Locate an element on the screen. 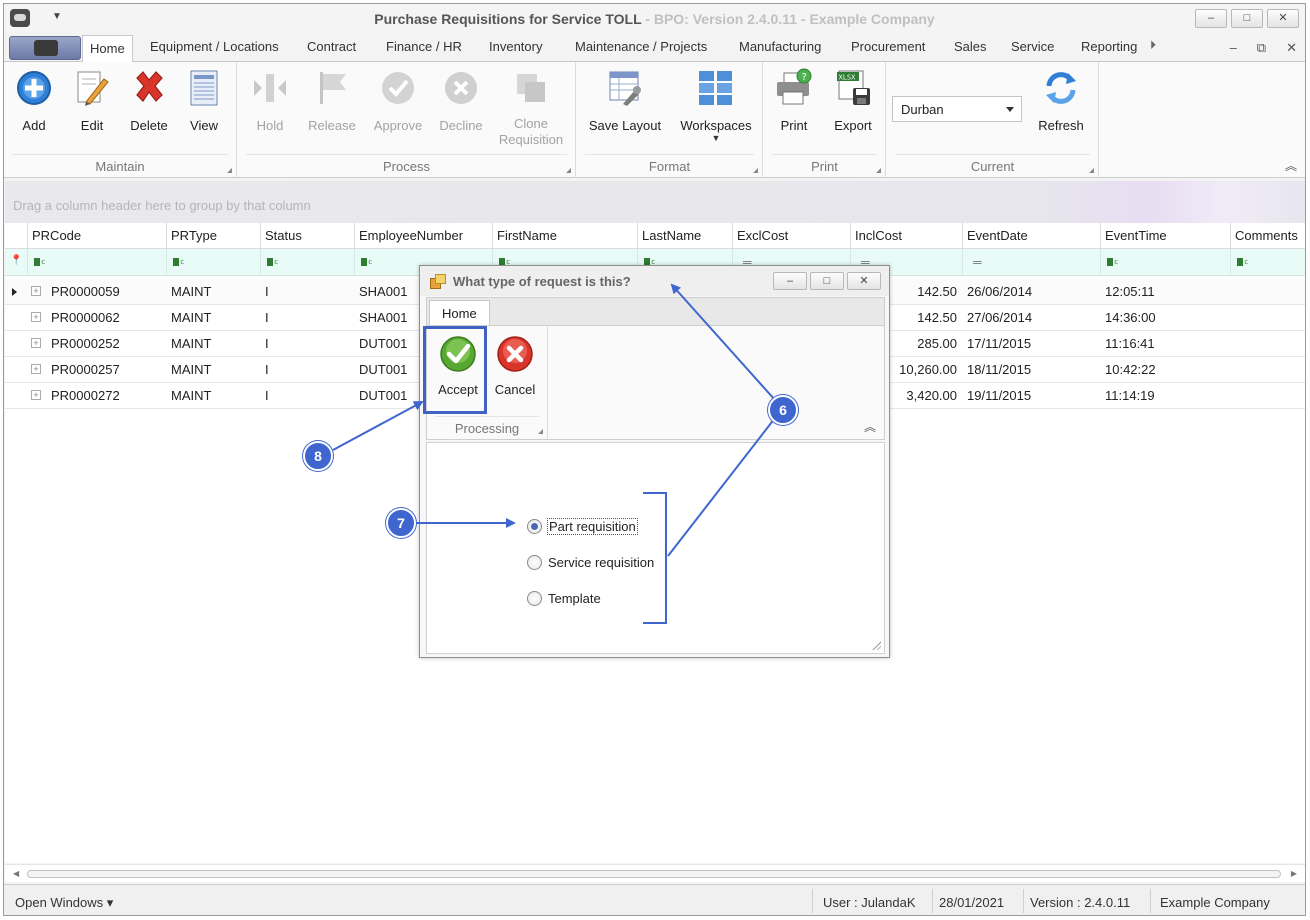 The width and height of the screenshot is (1310, 920). dialog-maximize-button: □ is located at coordinates (827, 281).